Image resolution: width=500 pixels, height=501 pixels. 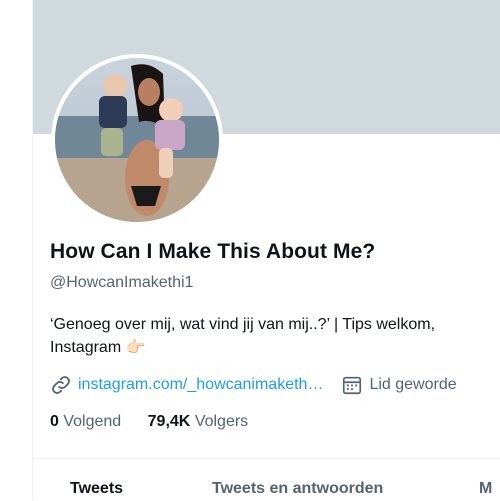 What do you see at coordinates (297, 489) in the screenshot?
I see `tab-tweets-and-replies: Tweets en antwoorden` at bounding box center [297, 489].